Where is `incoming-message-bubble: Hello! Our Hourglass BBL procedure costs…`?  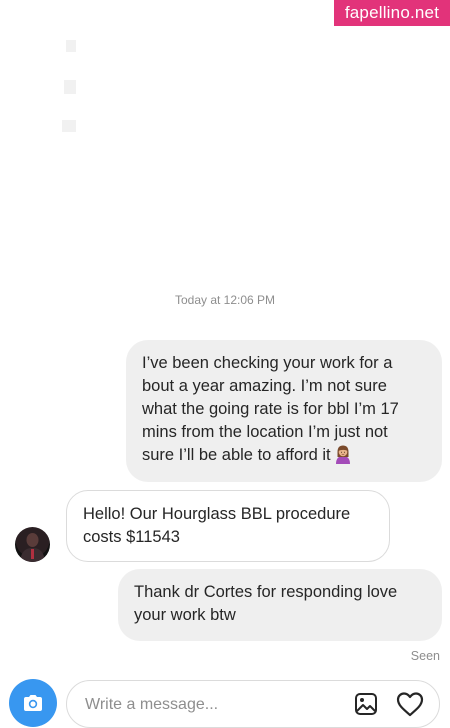 incoming-message-bubble: Hello! Our Hourglass BBL procedure costs… is located at coordinates (228, 526).